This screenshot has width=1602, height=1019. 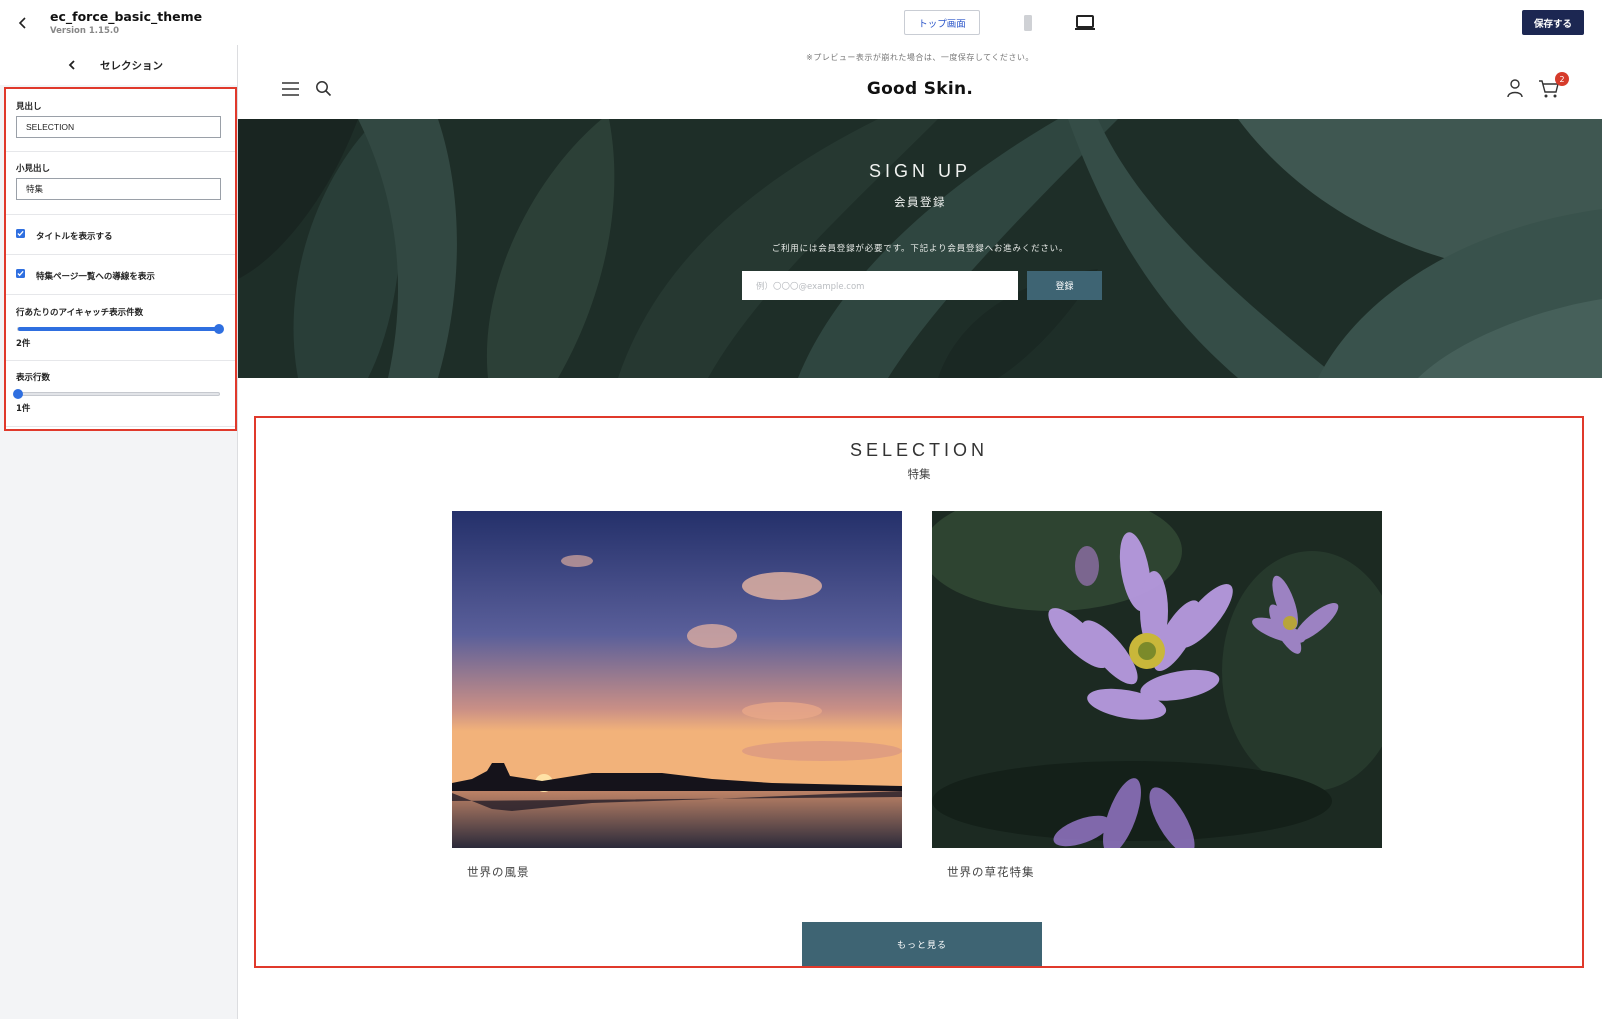 I want to click on theme-name: ec_force_basic_theme, so click(x=126, y=16).